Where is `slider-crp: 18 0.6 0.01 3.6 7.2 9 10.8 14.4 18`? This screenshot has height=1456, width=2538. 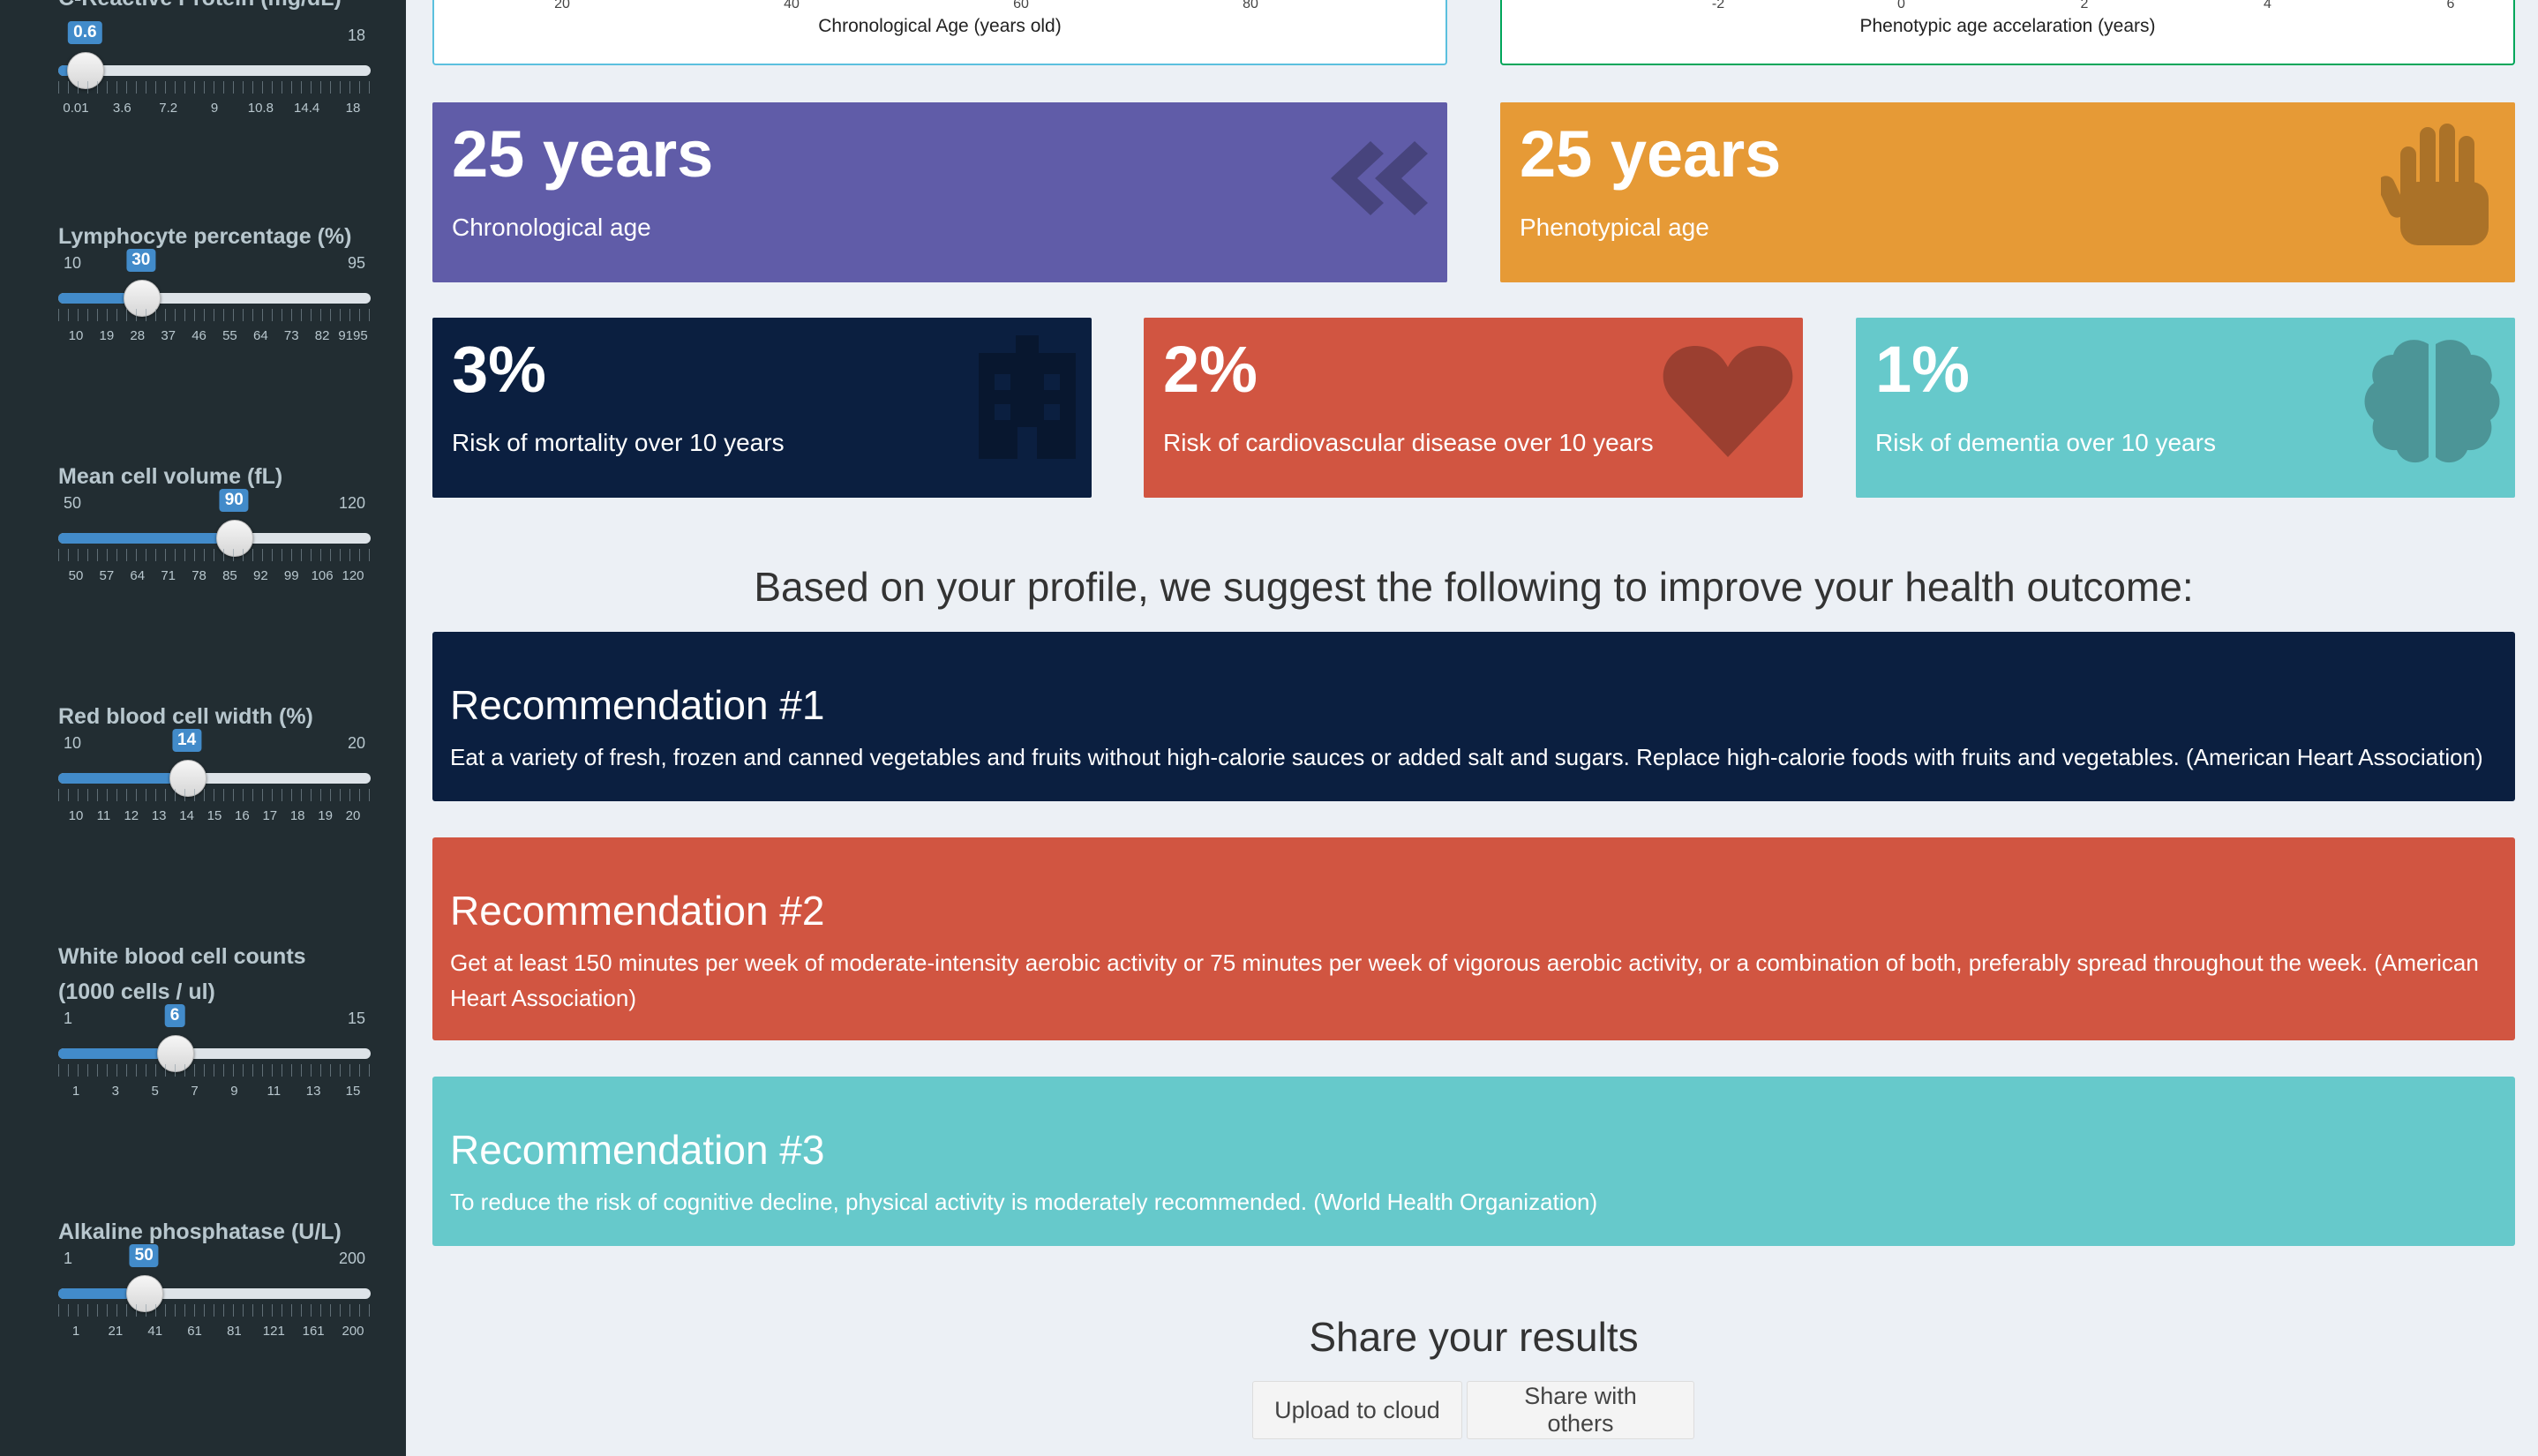 slider-crp: 18 0.6 0.01 3.6 7.2 9 10.8 14.4 18 is located at coordinates (214, 76).